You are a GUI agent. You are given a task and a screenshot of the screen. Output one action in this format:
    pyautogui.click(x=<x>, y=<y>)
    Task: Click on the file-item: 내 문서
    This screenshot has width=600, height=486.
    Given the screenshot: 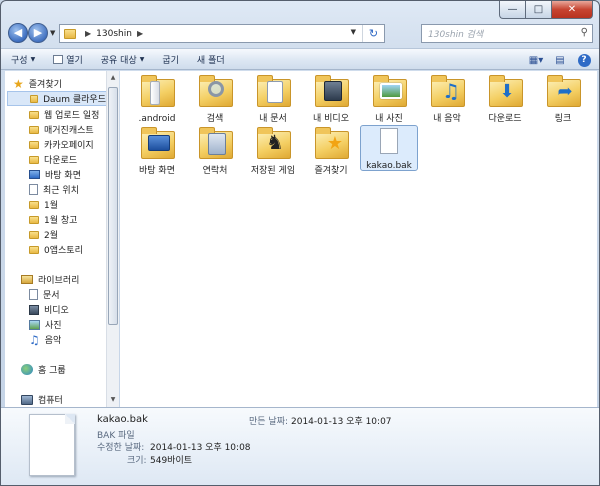 What is the action you would take?
    pyautogui.click(x=273, y=100)
    